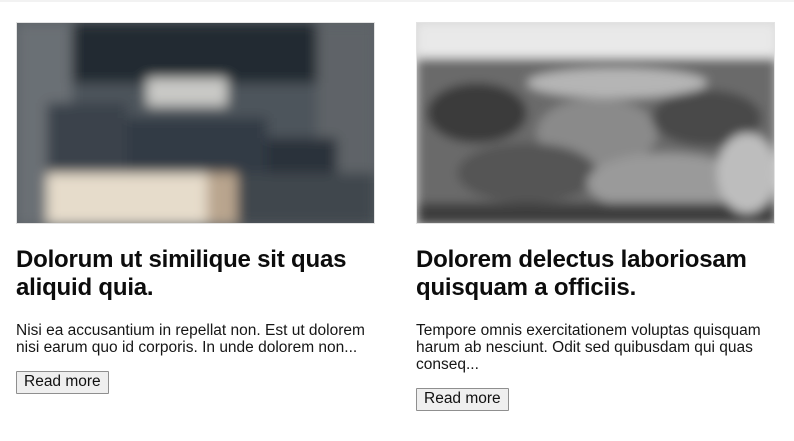 The height and width of the screenshot is (441, 794). I want to click on top-divider, so click(397, 1).